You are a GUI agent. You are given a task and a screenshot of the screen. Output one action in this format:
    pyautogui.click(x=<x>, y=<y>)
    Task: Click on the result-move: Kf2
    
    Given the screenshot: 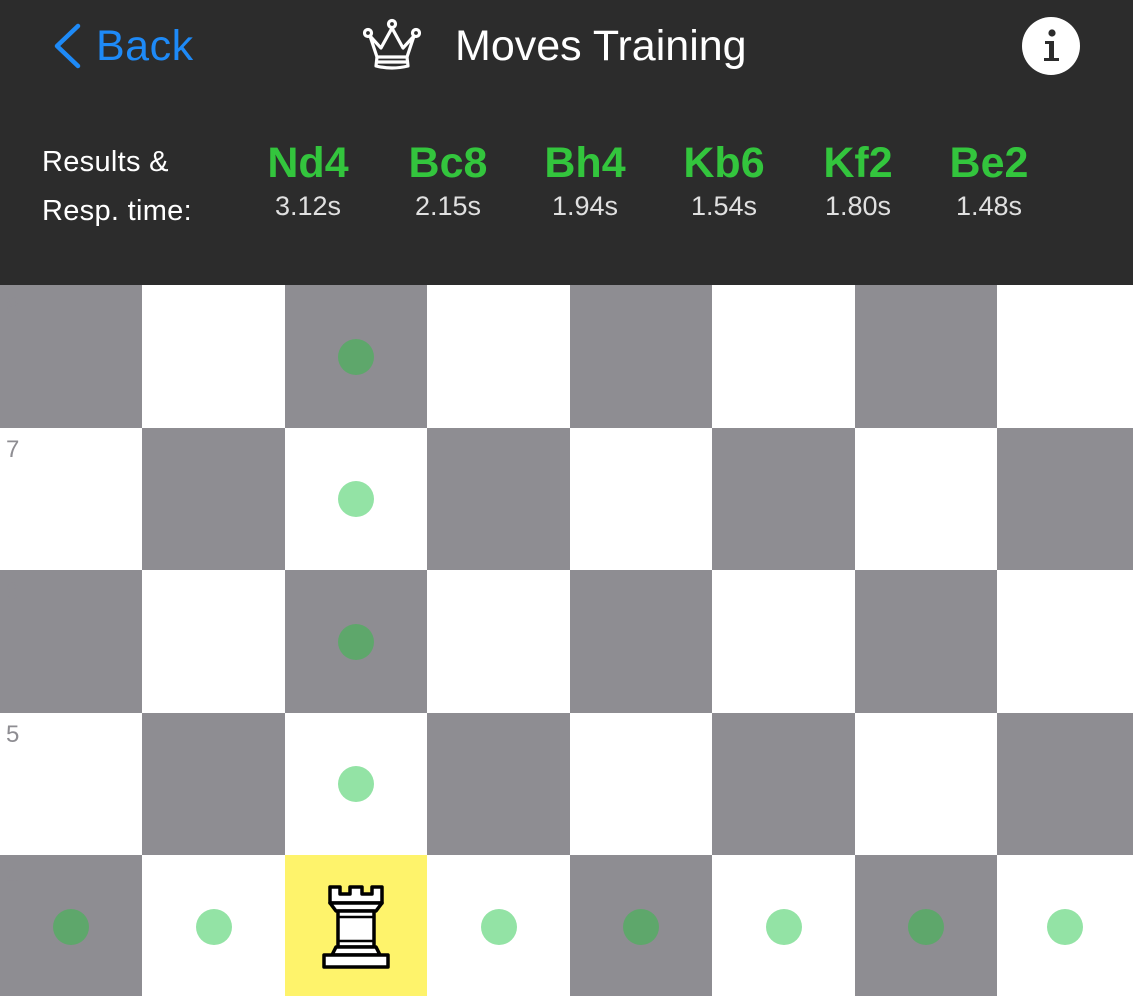 What is the action you would take?
    pyautogui.click(x=858, y=163)
    